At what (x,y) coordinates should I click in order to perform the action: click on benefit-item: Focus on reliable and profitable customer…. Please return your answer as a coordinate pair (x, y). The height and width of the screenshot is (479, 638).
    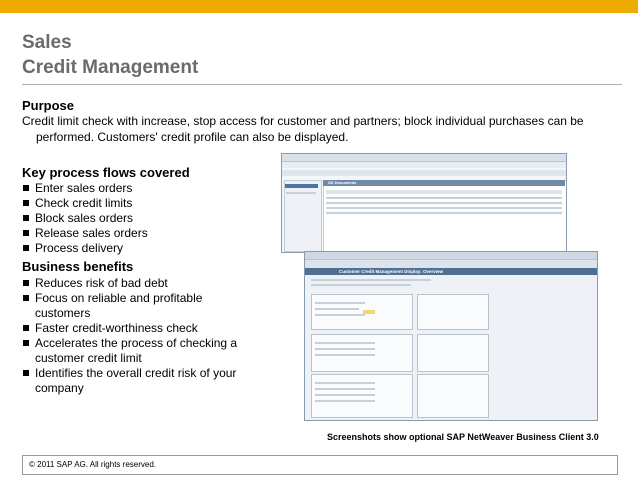
    Looking at the image, I should click on (129, 306).